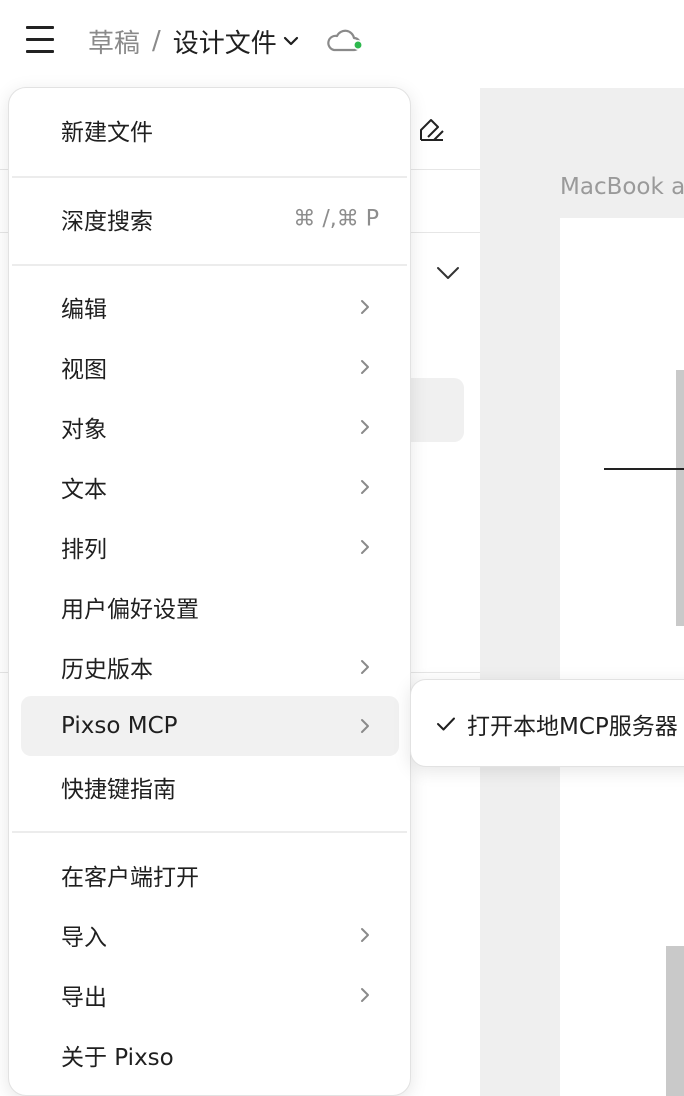  What do you see at coordinates (644, 469) in the screenshot?
I see `frame-line` at bounding box center [644, 469].